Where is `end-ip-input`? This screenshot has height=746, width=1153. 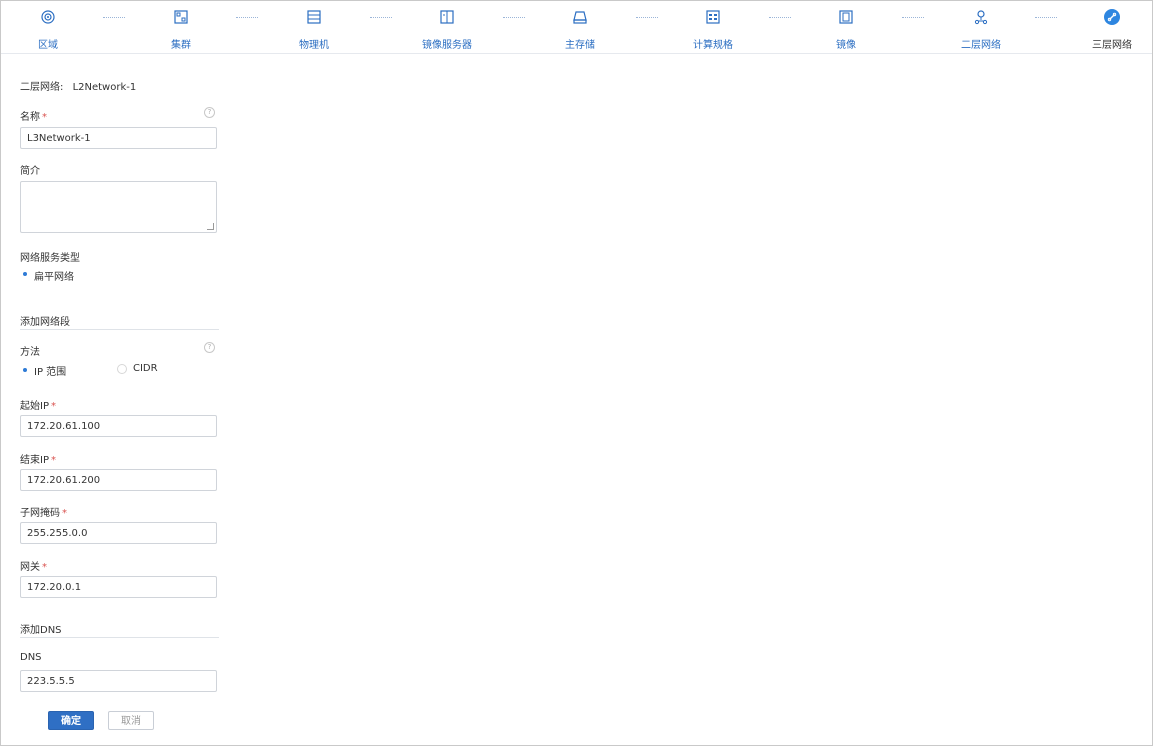 end-ip-input is located at coordinates (118, 480).